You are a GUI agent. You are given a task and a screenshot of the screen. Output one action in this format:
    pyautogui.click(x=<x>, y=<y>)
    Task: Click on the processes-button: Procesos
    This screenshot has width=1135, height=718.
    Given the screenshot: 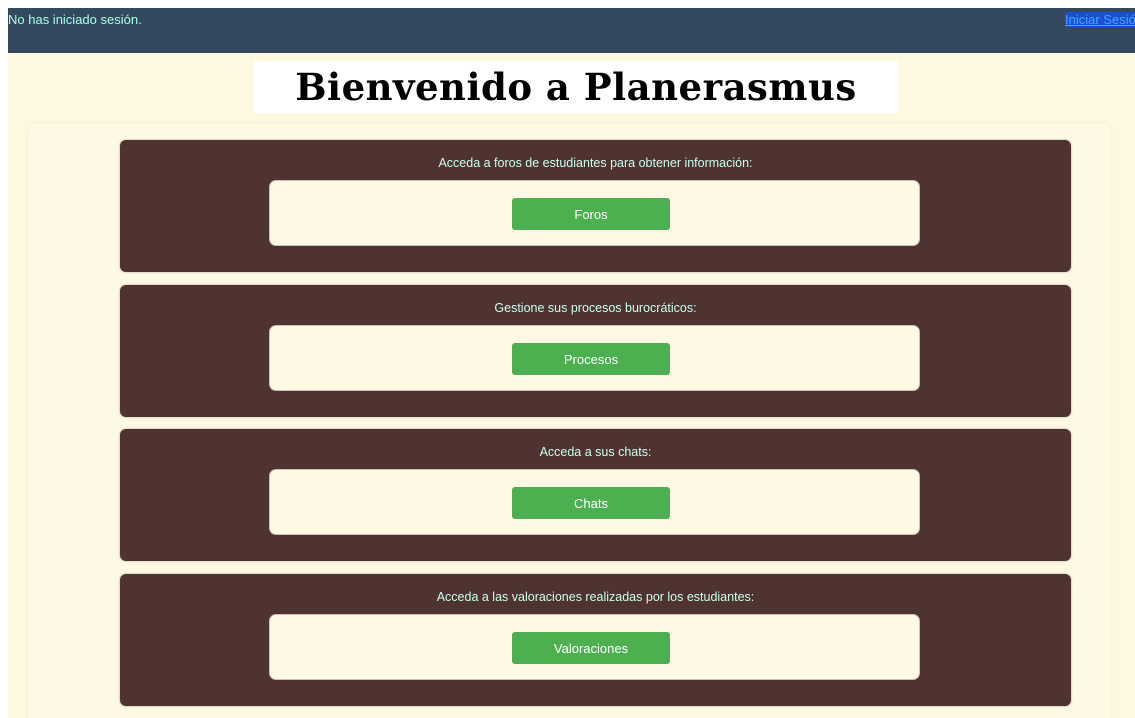 What is the action you would take?
    pyautogui.click(x=591, y=359)
    